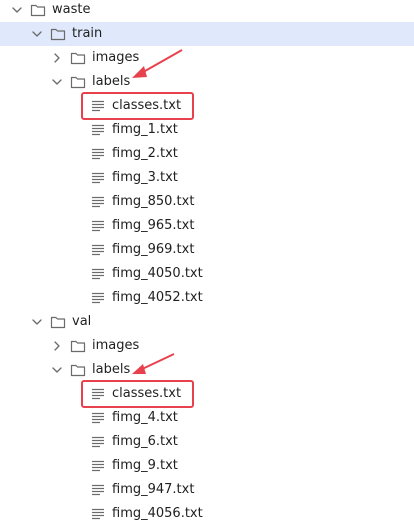 The image size is (414, 526). I want to click on tree-file-row: fimg_4050.txt, so click(207, 274).